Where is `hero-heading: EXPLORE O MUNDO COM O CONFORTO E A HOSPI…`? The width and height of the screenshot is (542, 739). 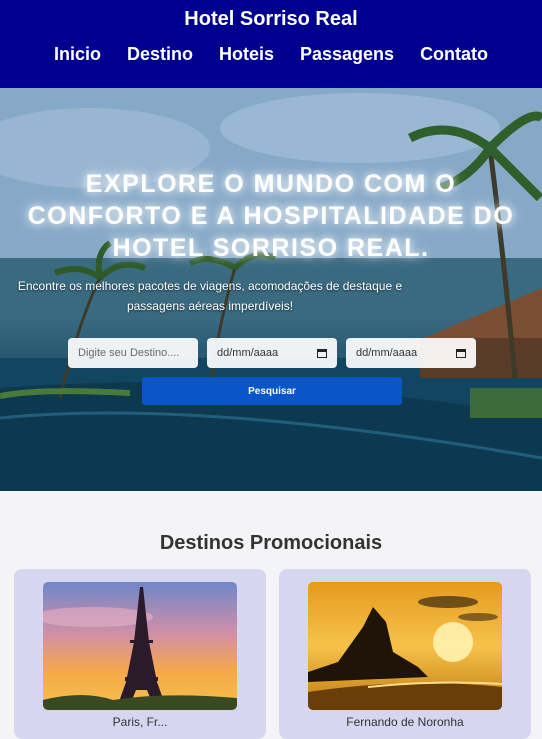
hero-heading: EXPLORE O MUNDO COM O CONFORTO E A HOSPI… is located at coordinates (271, 216).